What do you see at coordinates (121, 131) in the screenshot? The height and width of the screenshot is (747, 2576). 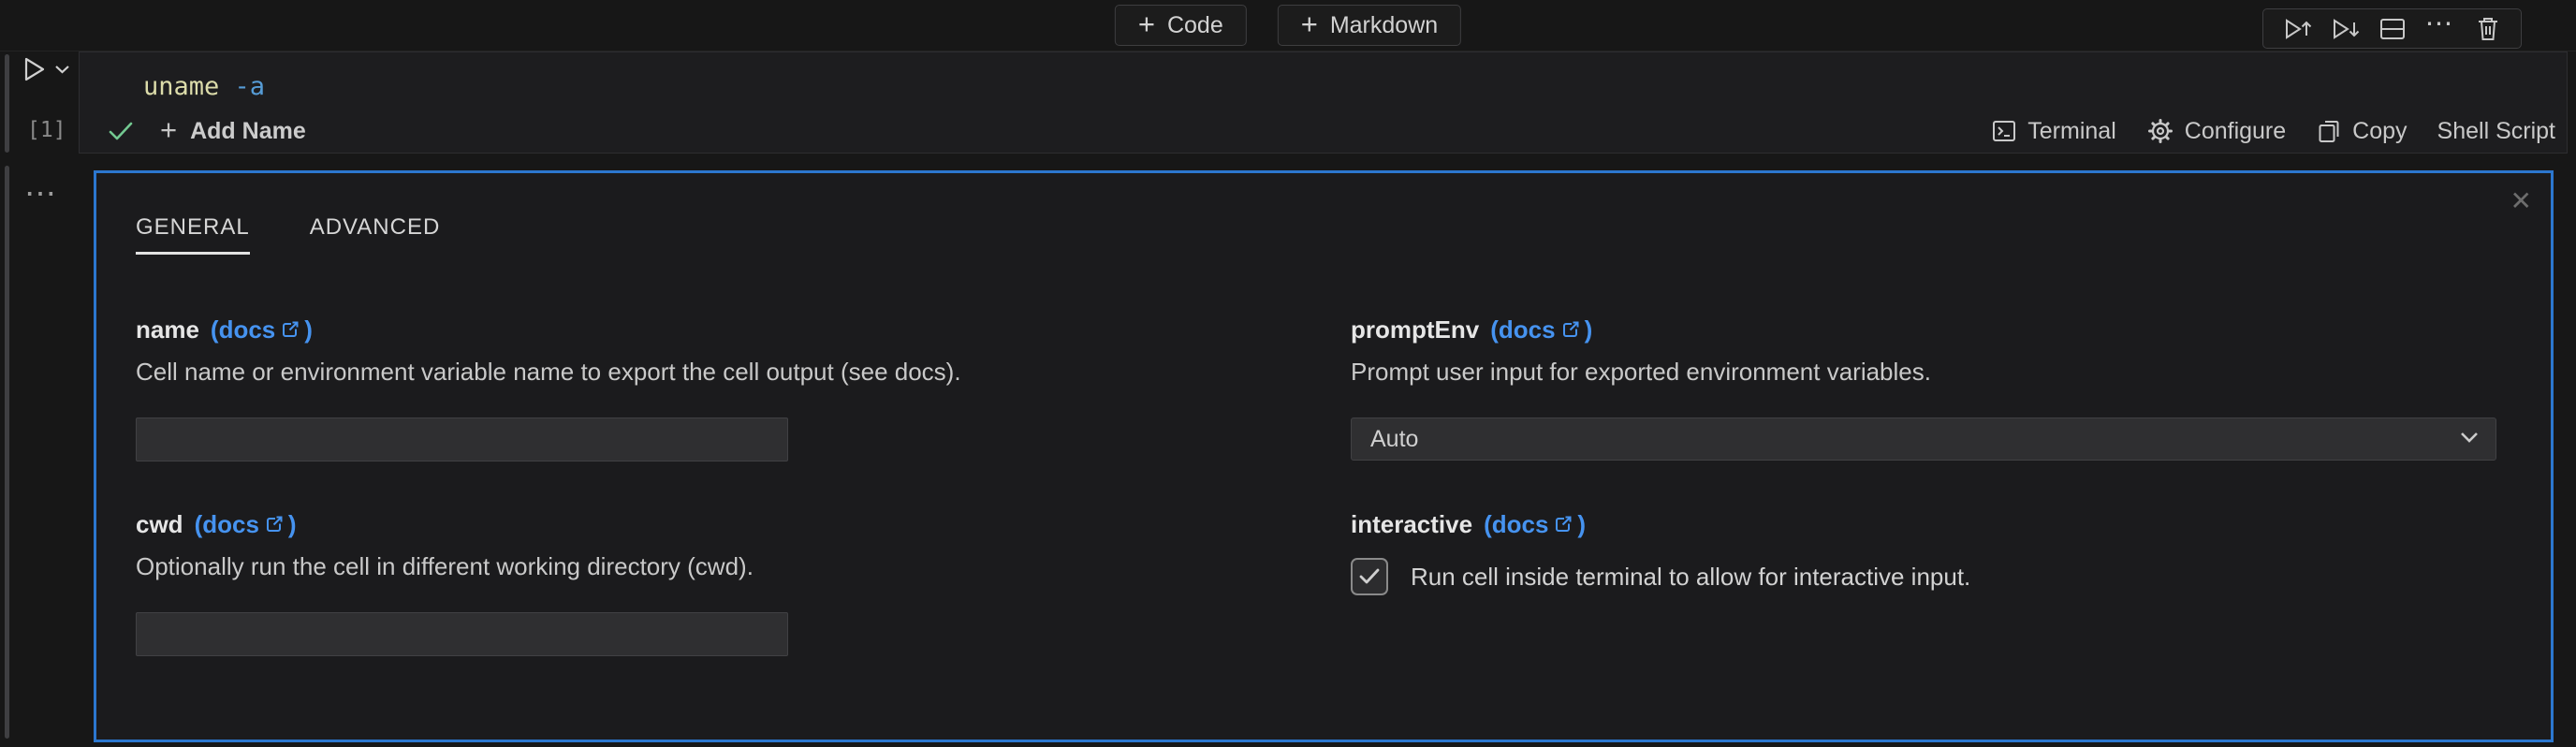 I see `success-check-icon` at bounding box center [121, 131].